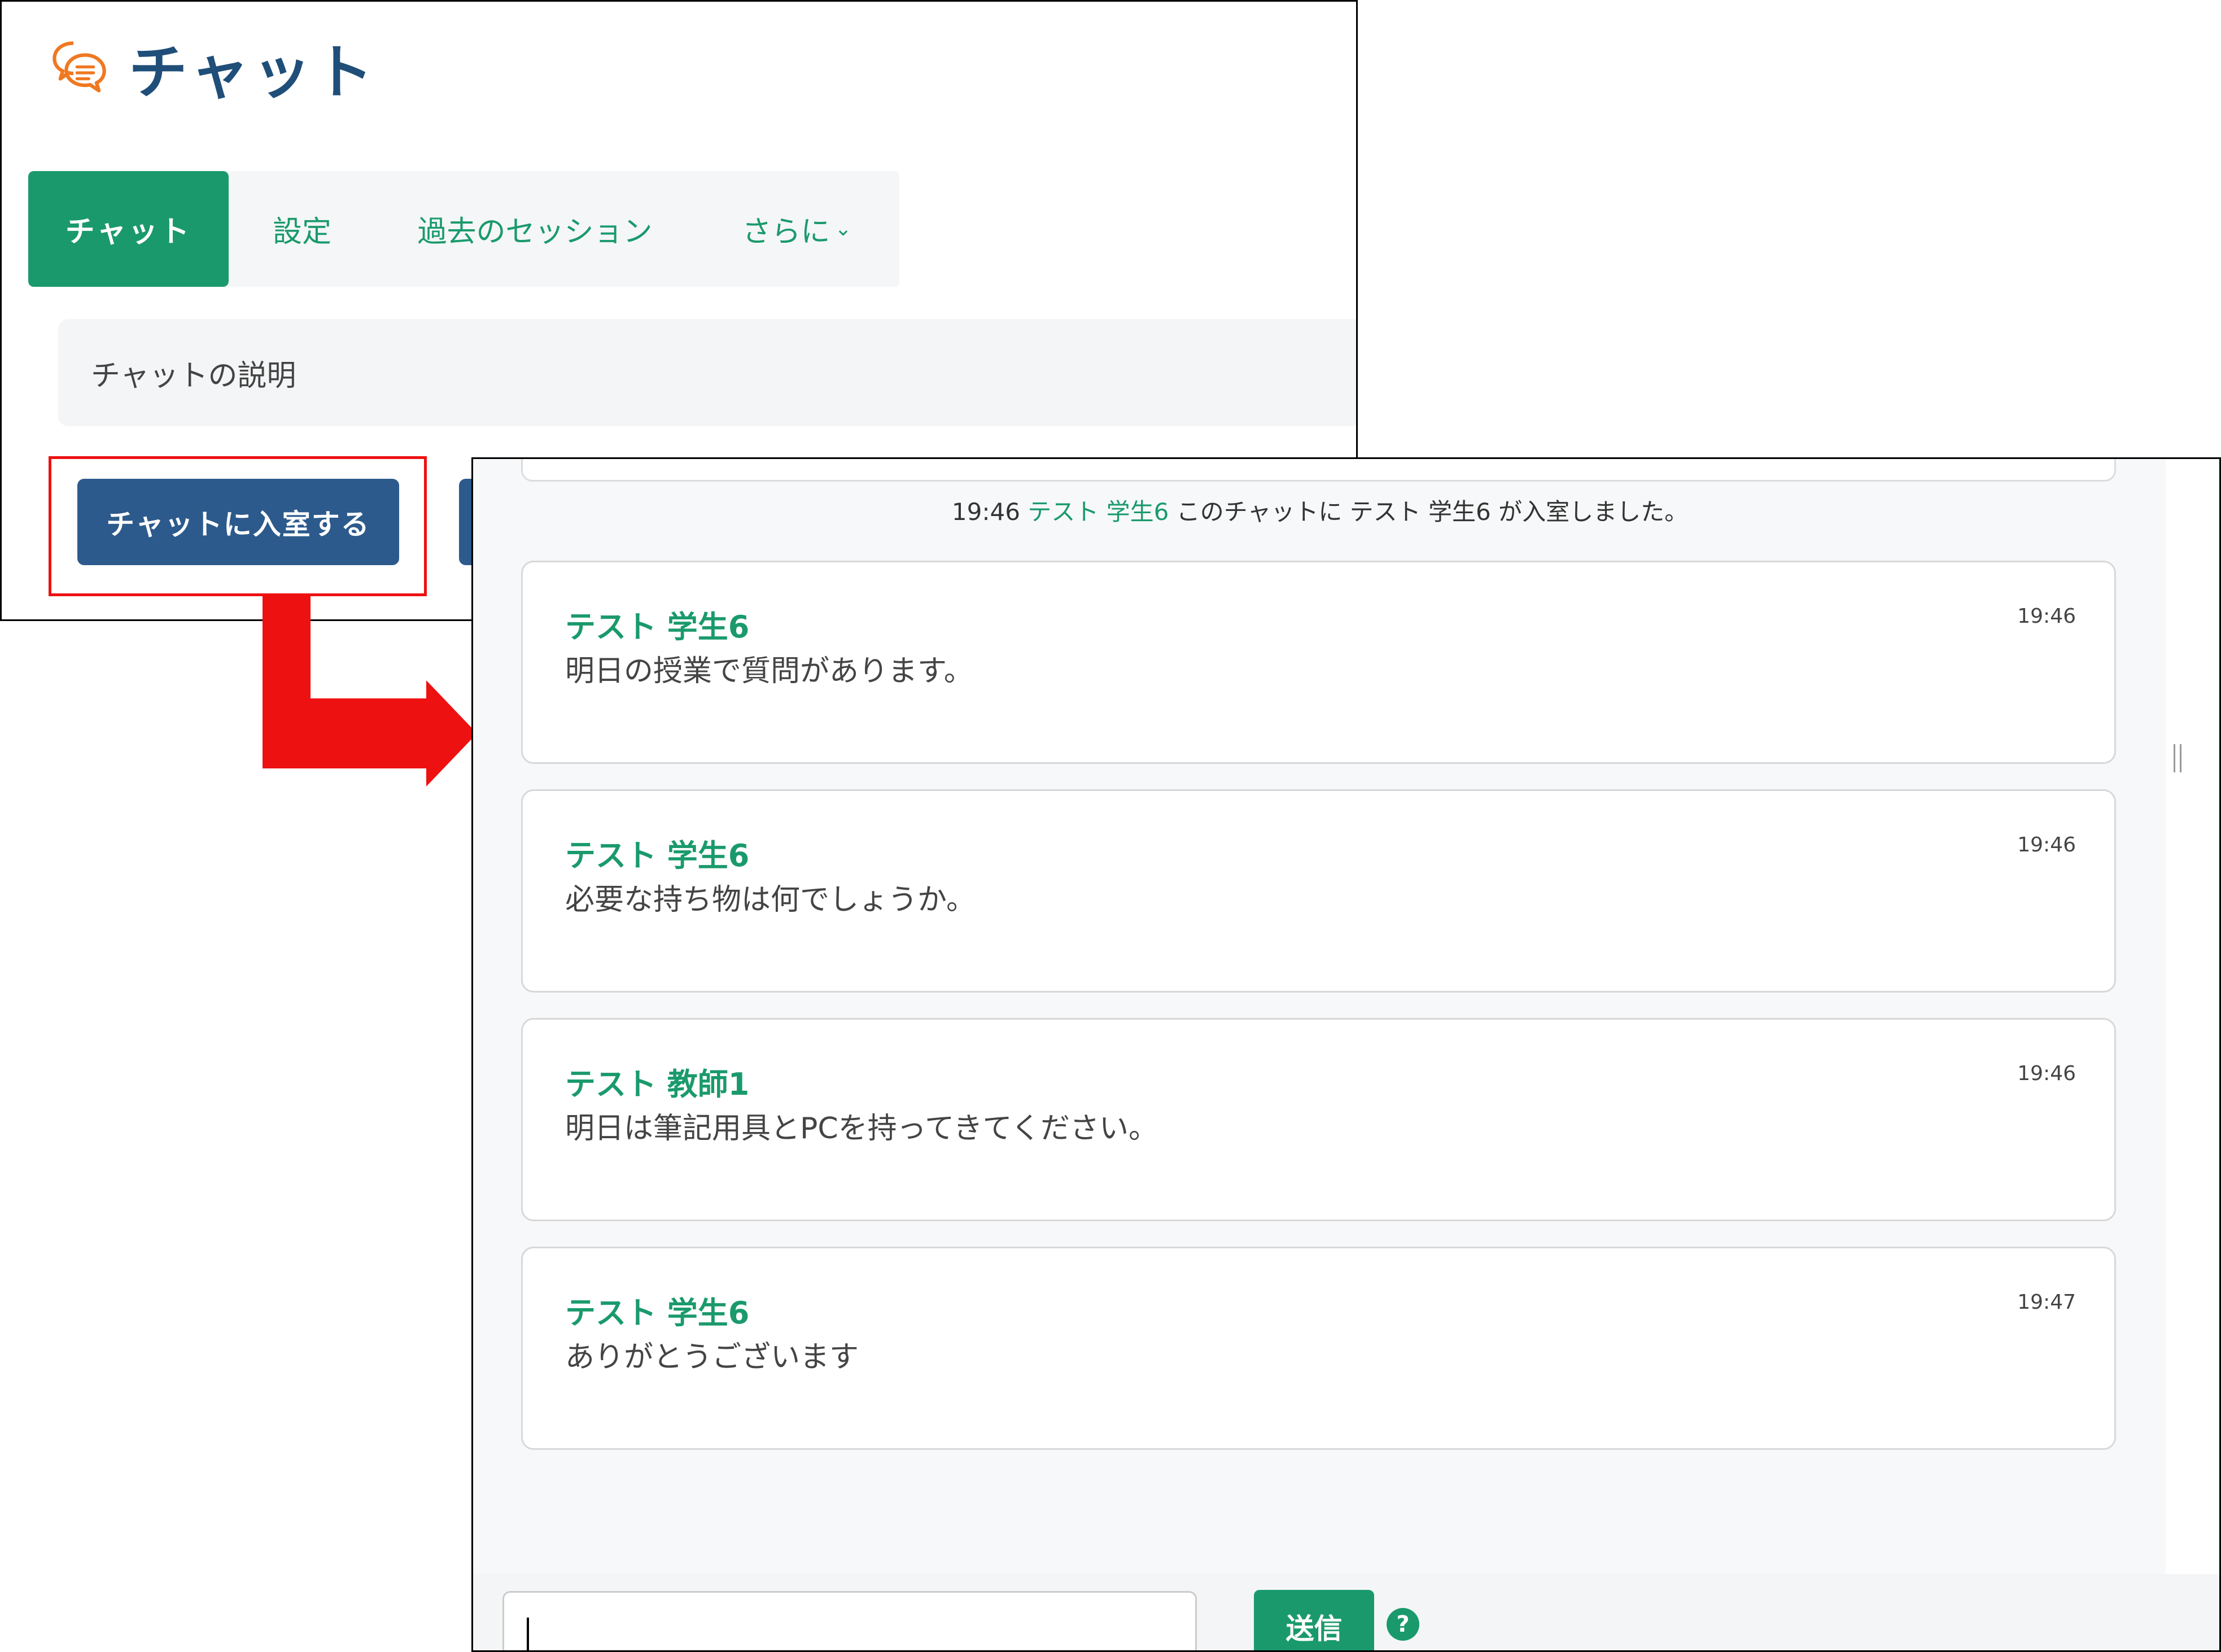 This screenshot has height=1652, width=2221. I want to click on page-header: チャット, so click(213, 70).